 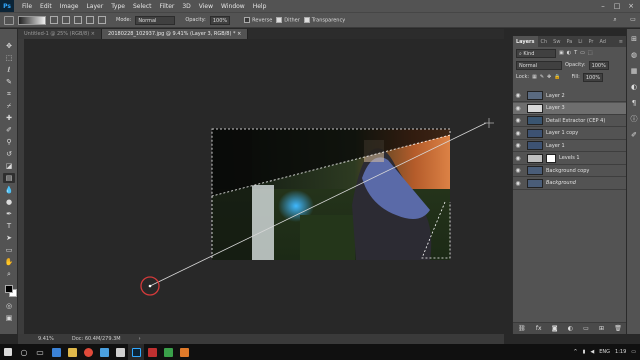 I want to click on adjustment-icon: ◐, so click(x=570, y=328).